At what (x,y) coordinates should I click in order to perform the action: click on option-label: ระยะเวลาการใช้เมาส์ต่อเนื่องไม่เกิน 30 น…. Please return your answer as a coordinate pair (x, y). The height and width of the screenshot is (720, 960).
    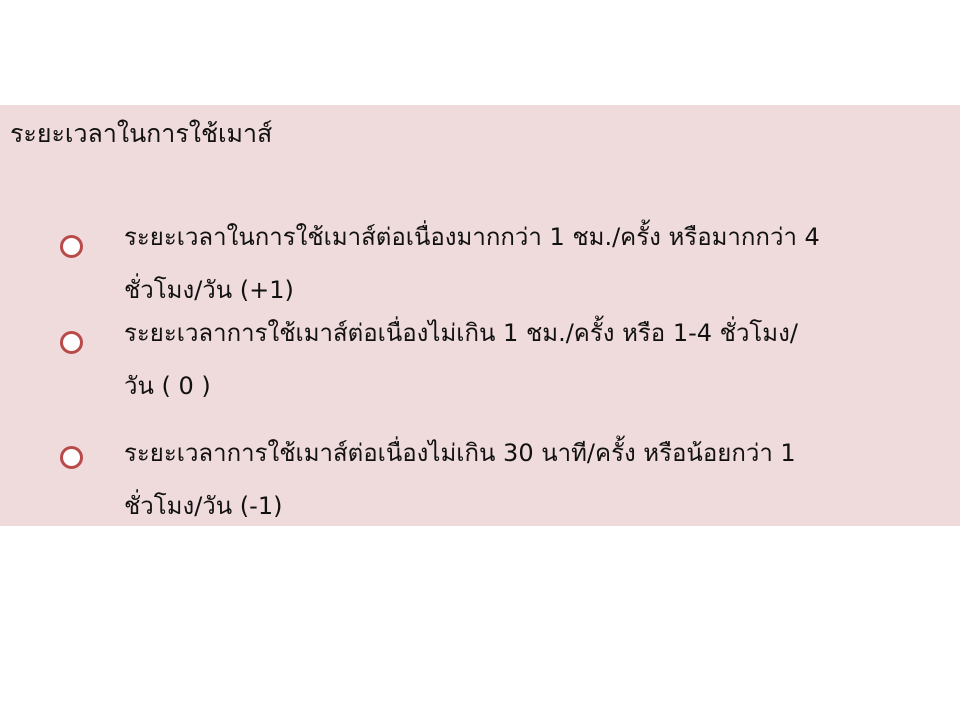
    Looking at the image, I should click on (539, 480).